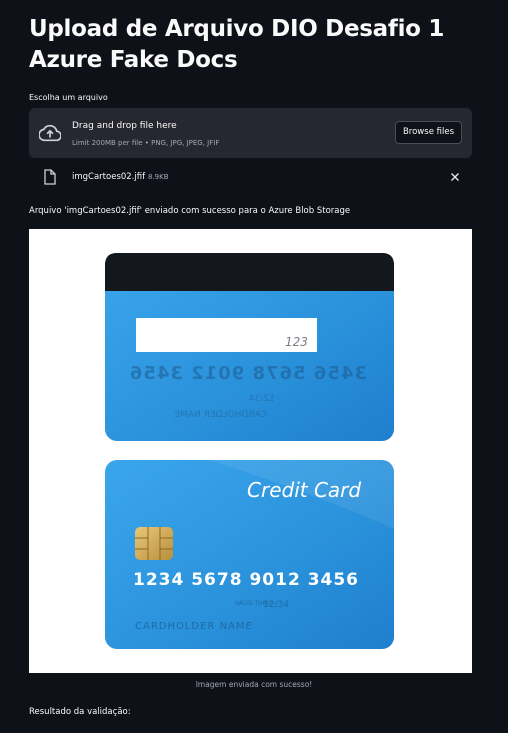 This screenshot has width=508, height=733. I want to click on signature-code: 123, so click(296, 342).